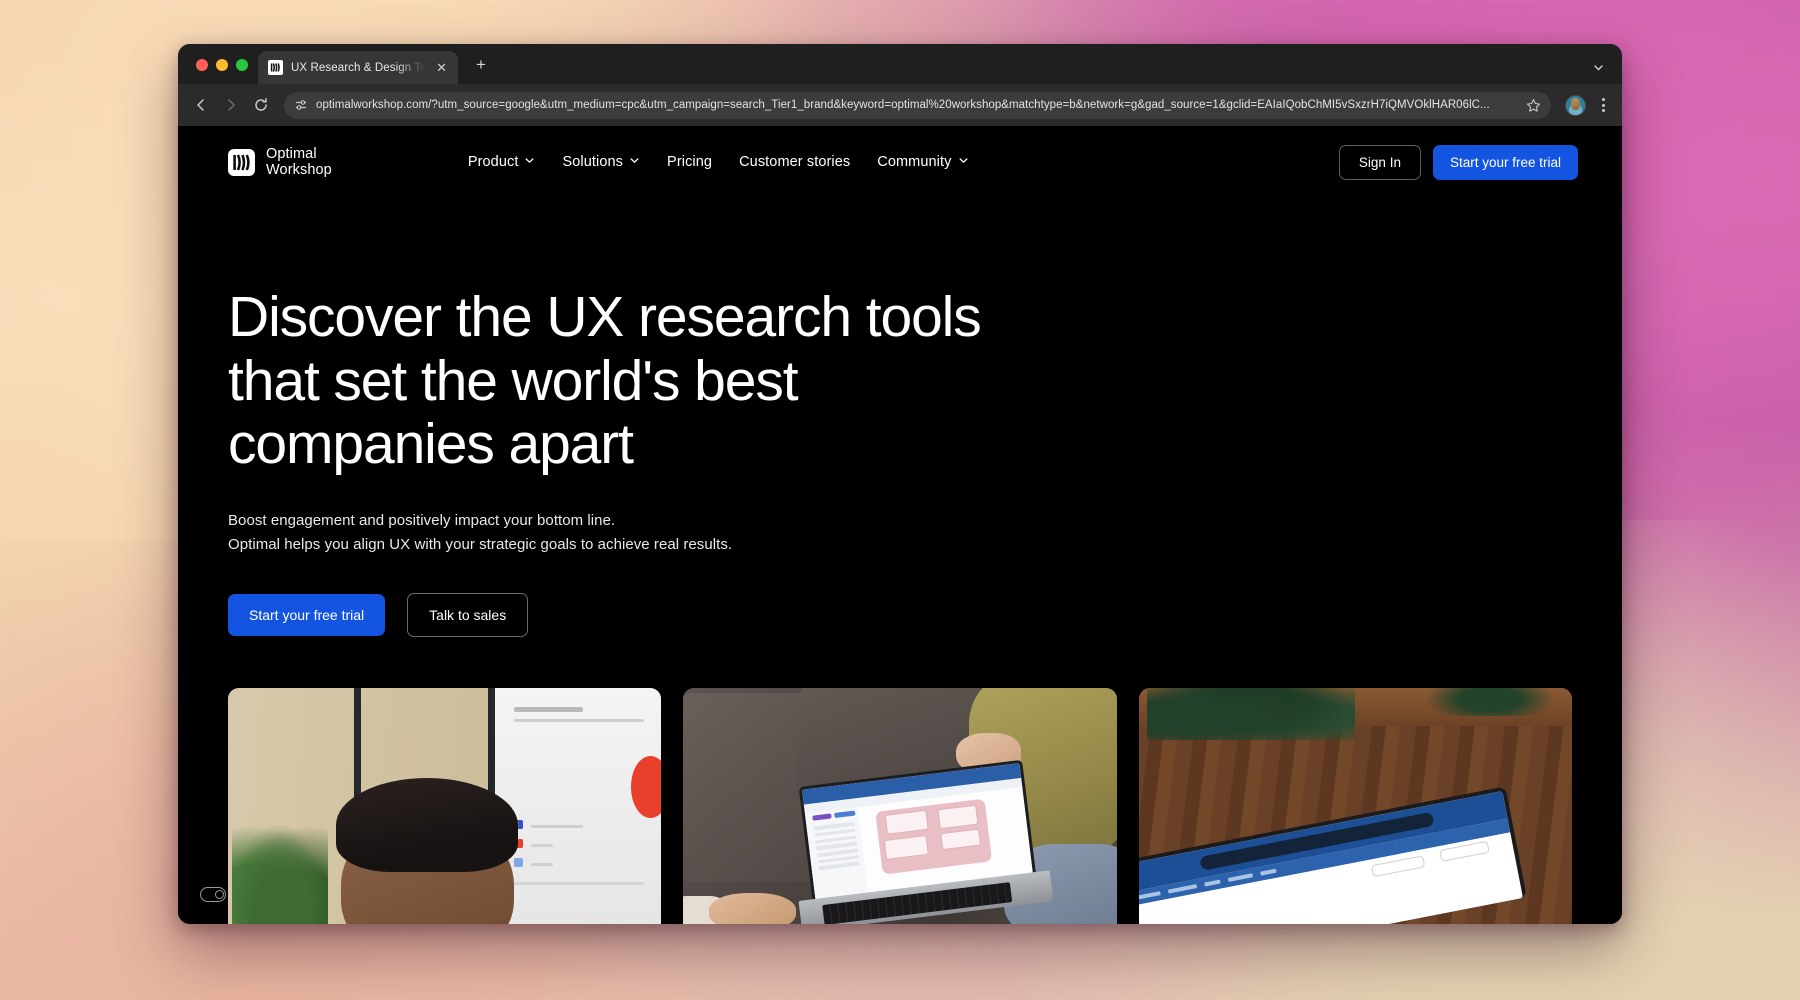  I want to click on talk-to-sales-button: Talk to sales, so click(468, 615).